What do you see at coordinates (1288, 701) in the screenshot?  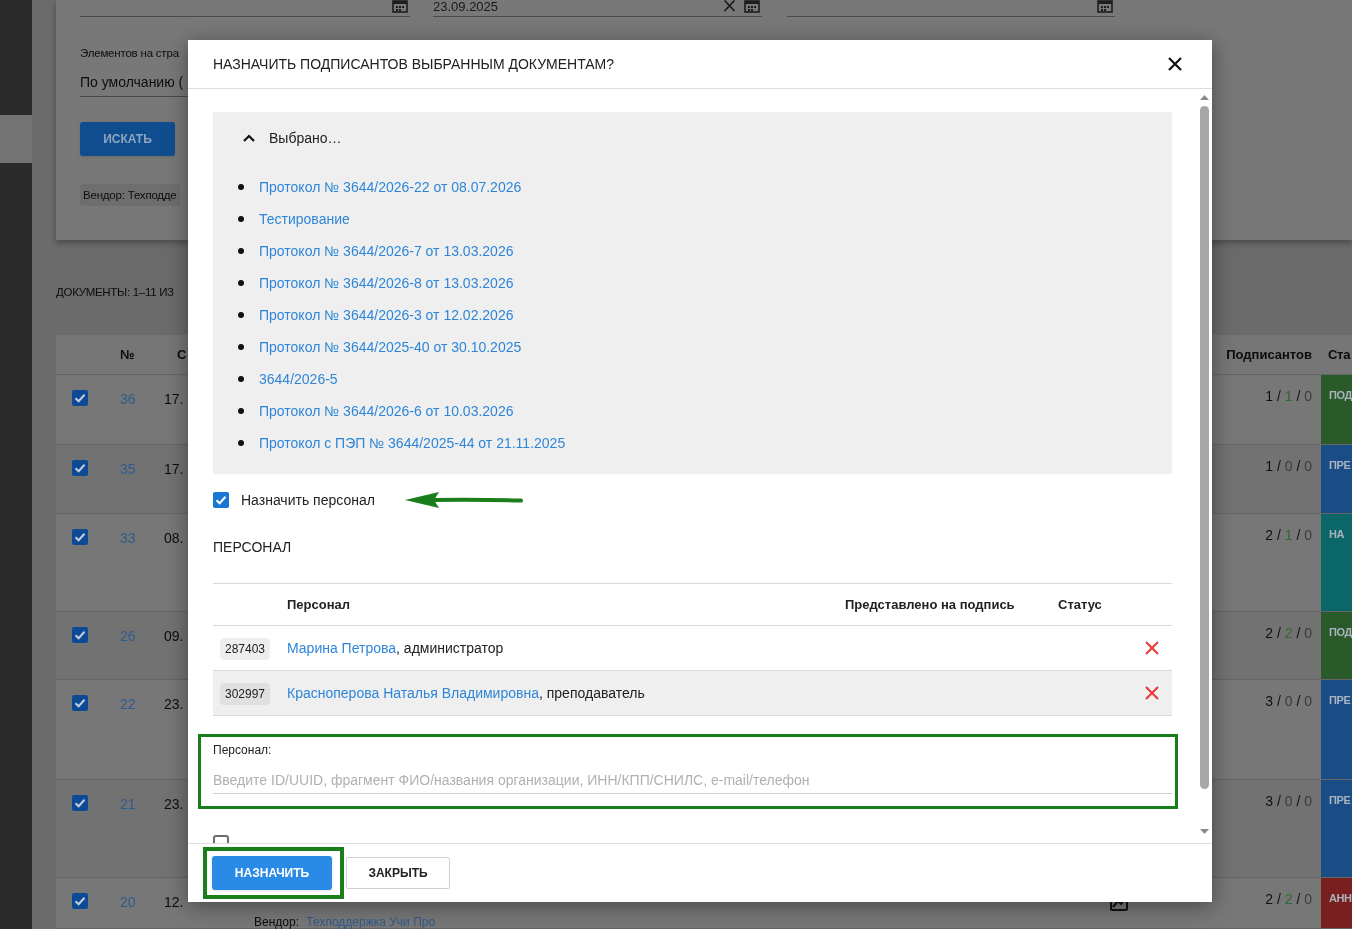 I see `signer-count: 3 / 0 / 0` at bounding box center [1288, 701].